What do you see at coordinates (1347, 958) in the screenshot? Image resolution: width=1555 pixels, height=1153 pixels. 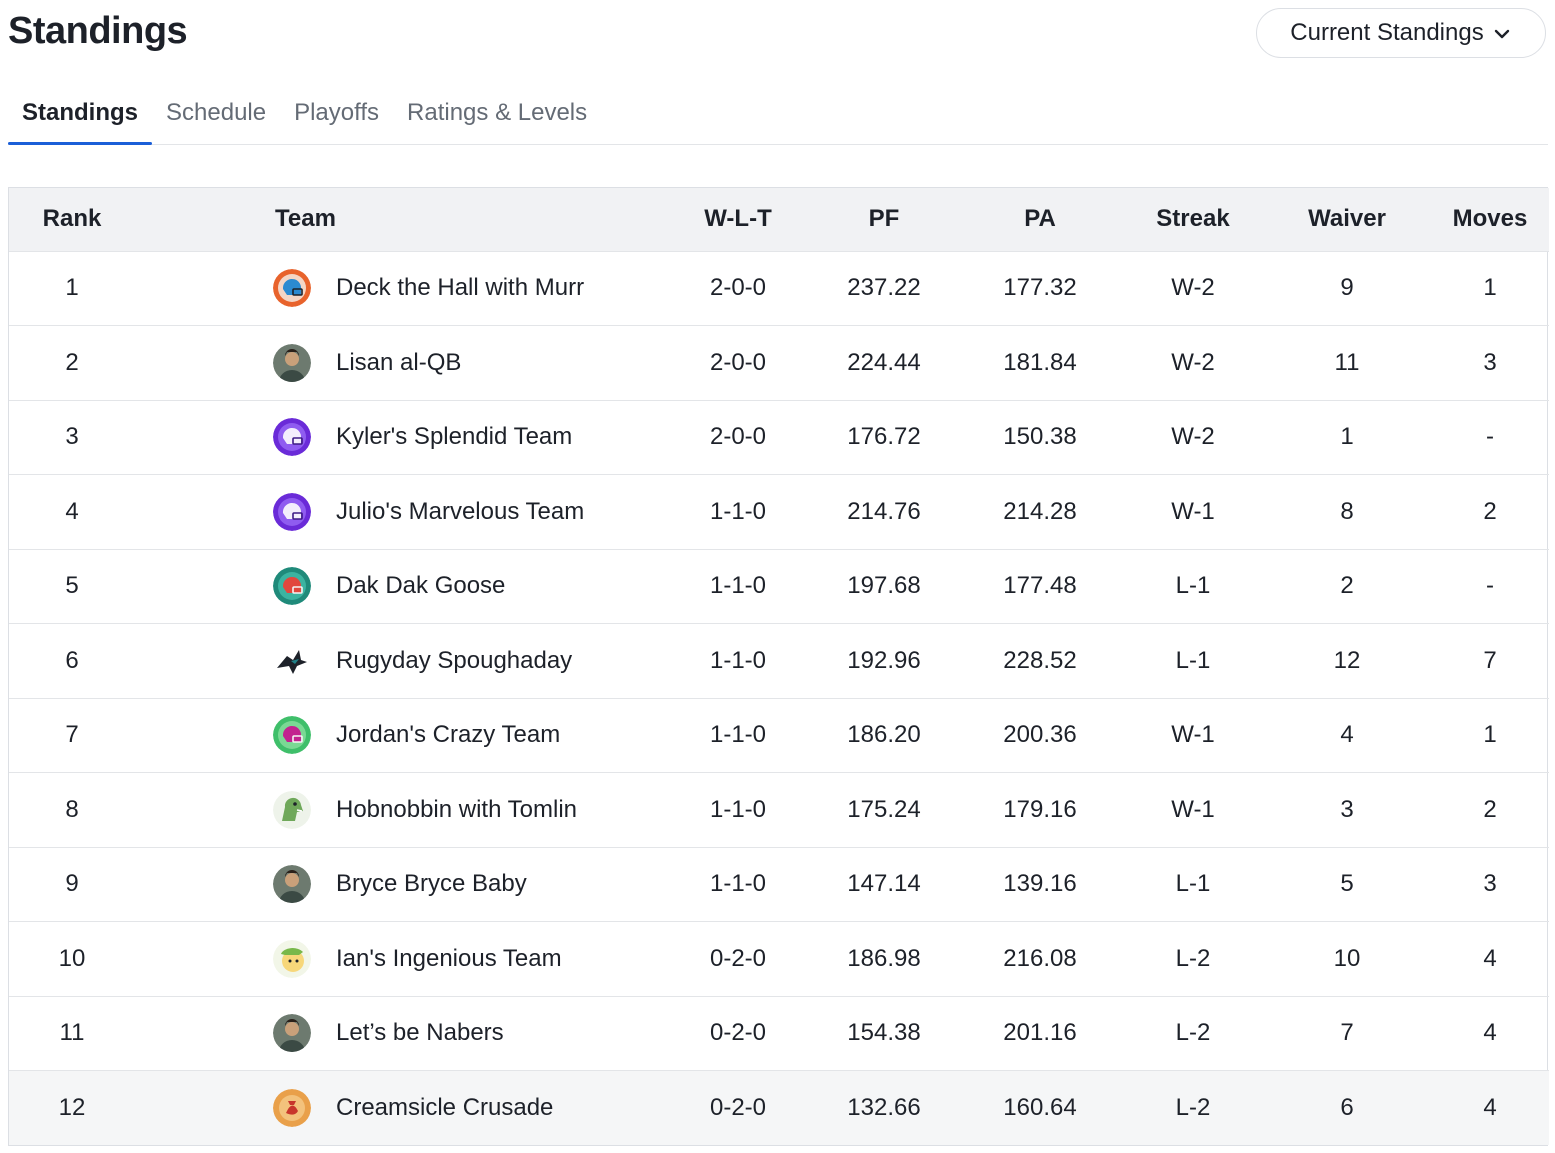 I see `waiver-cell: 10` at bounding box center [1347, 958].